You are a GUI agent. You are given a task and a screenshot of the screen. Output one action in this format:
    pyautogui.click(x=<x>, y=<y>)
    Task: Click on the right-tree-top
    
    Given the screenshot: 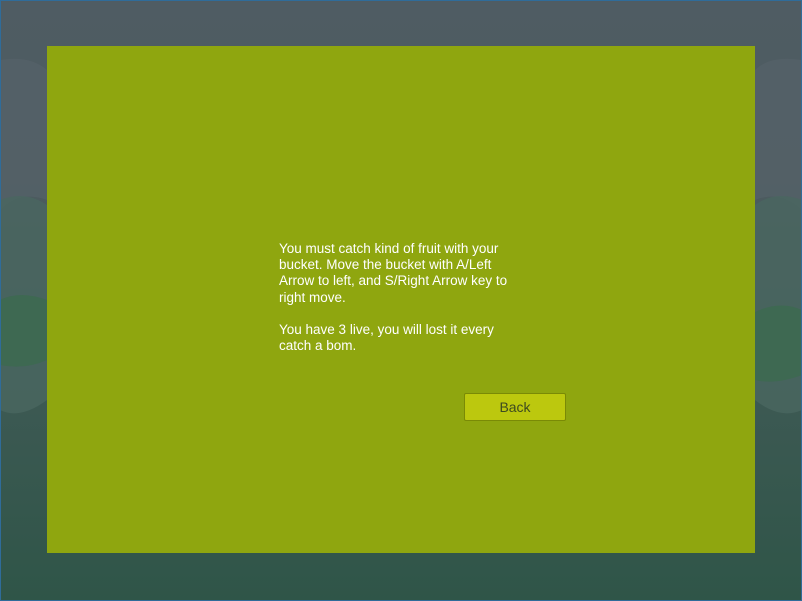 What is the action you would take?
    pyautogui.click(x=778, y=134)
    